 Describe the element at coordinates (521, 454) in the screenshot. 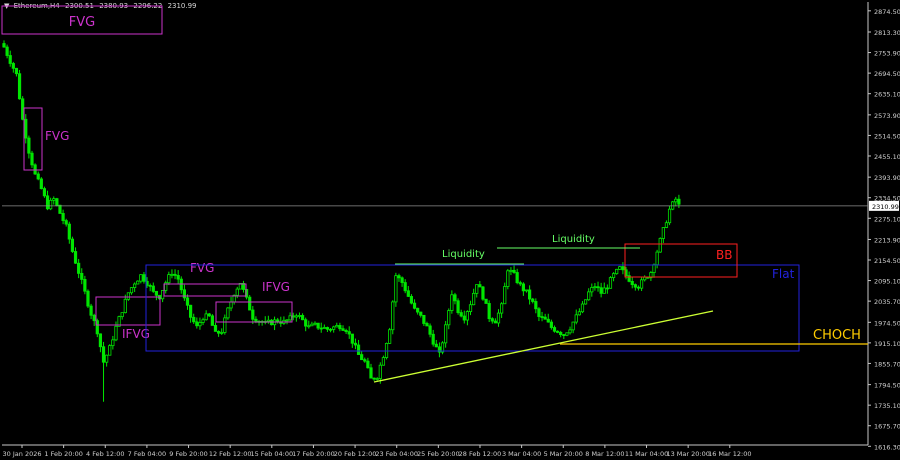

I see `time-tick-label: 3 Mar 04:00` at that location.